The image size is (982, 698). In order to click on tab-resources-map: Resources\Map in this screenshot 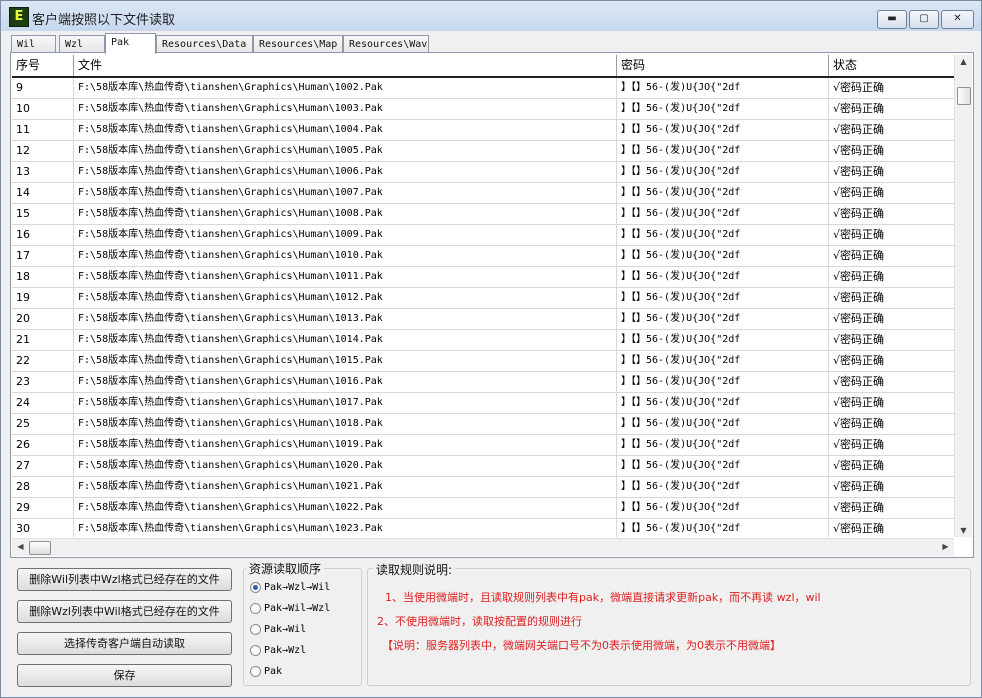, I will do `click(298, 43)`.